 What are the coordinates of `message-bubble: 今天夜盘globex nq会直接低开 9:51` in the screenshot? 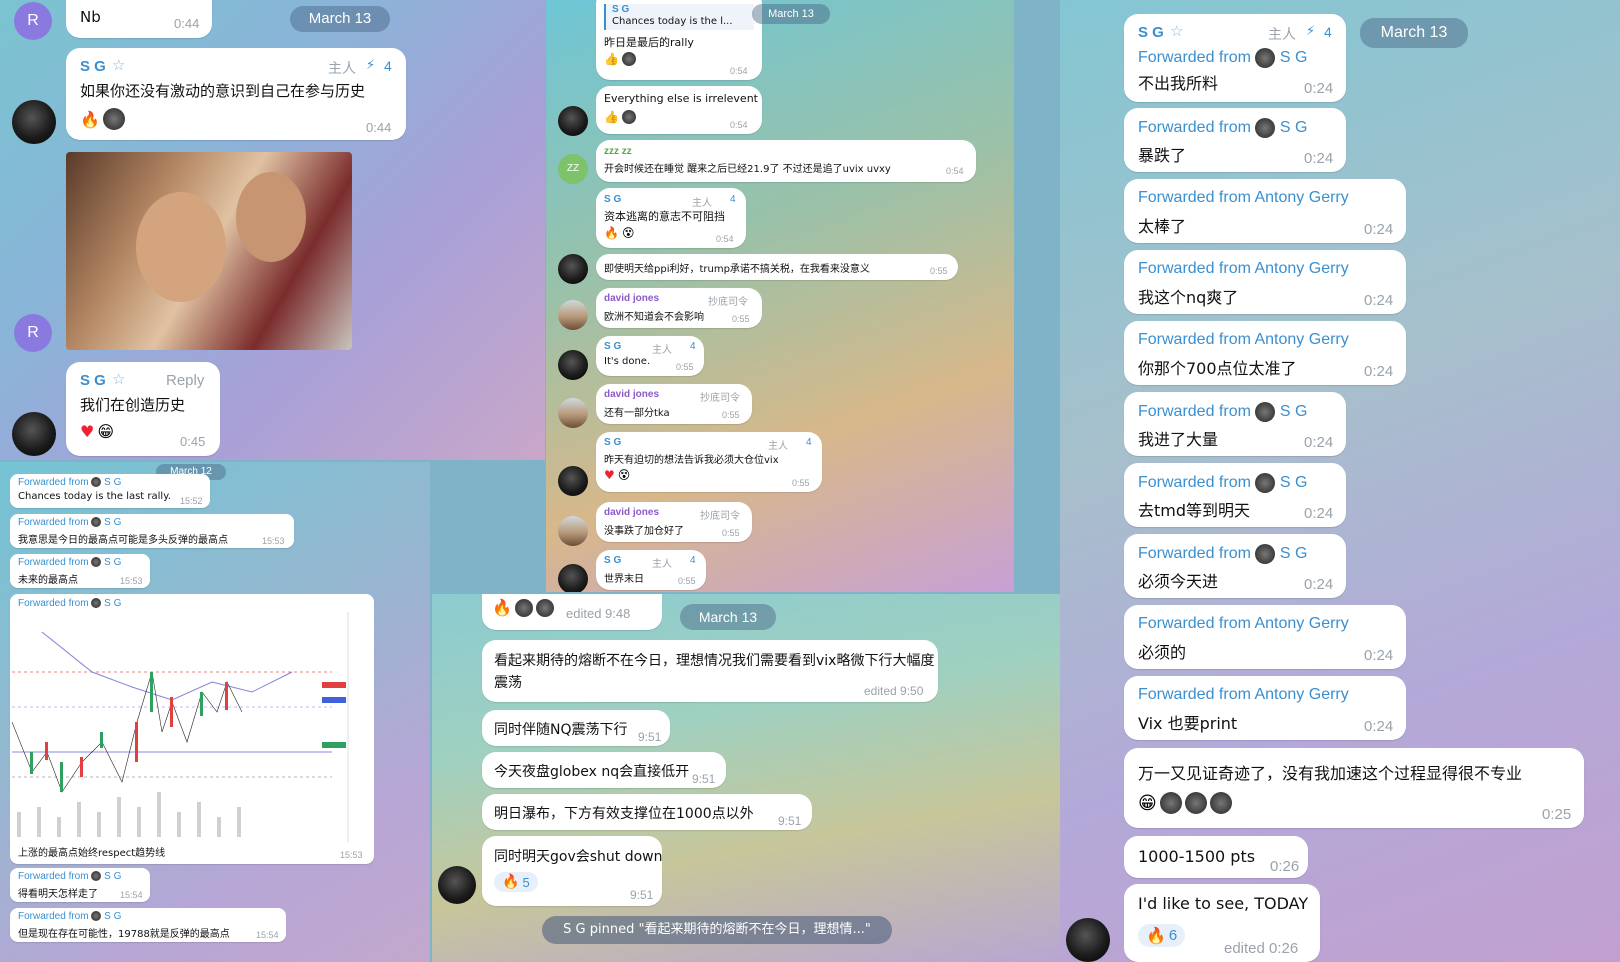 It's located at (604, 770).